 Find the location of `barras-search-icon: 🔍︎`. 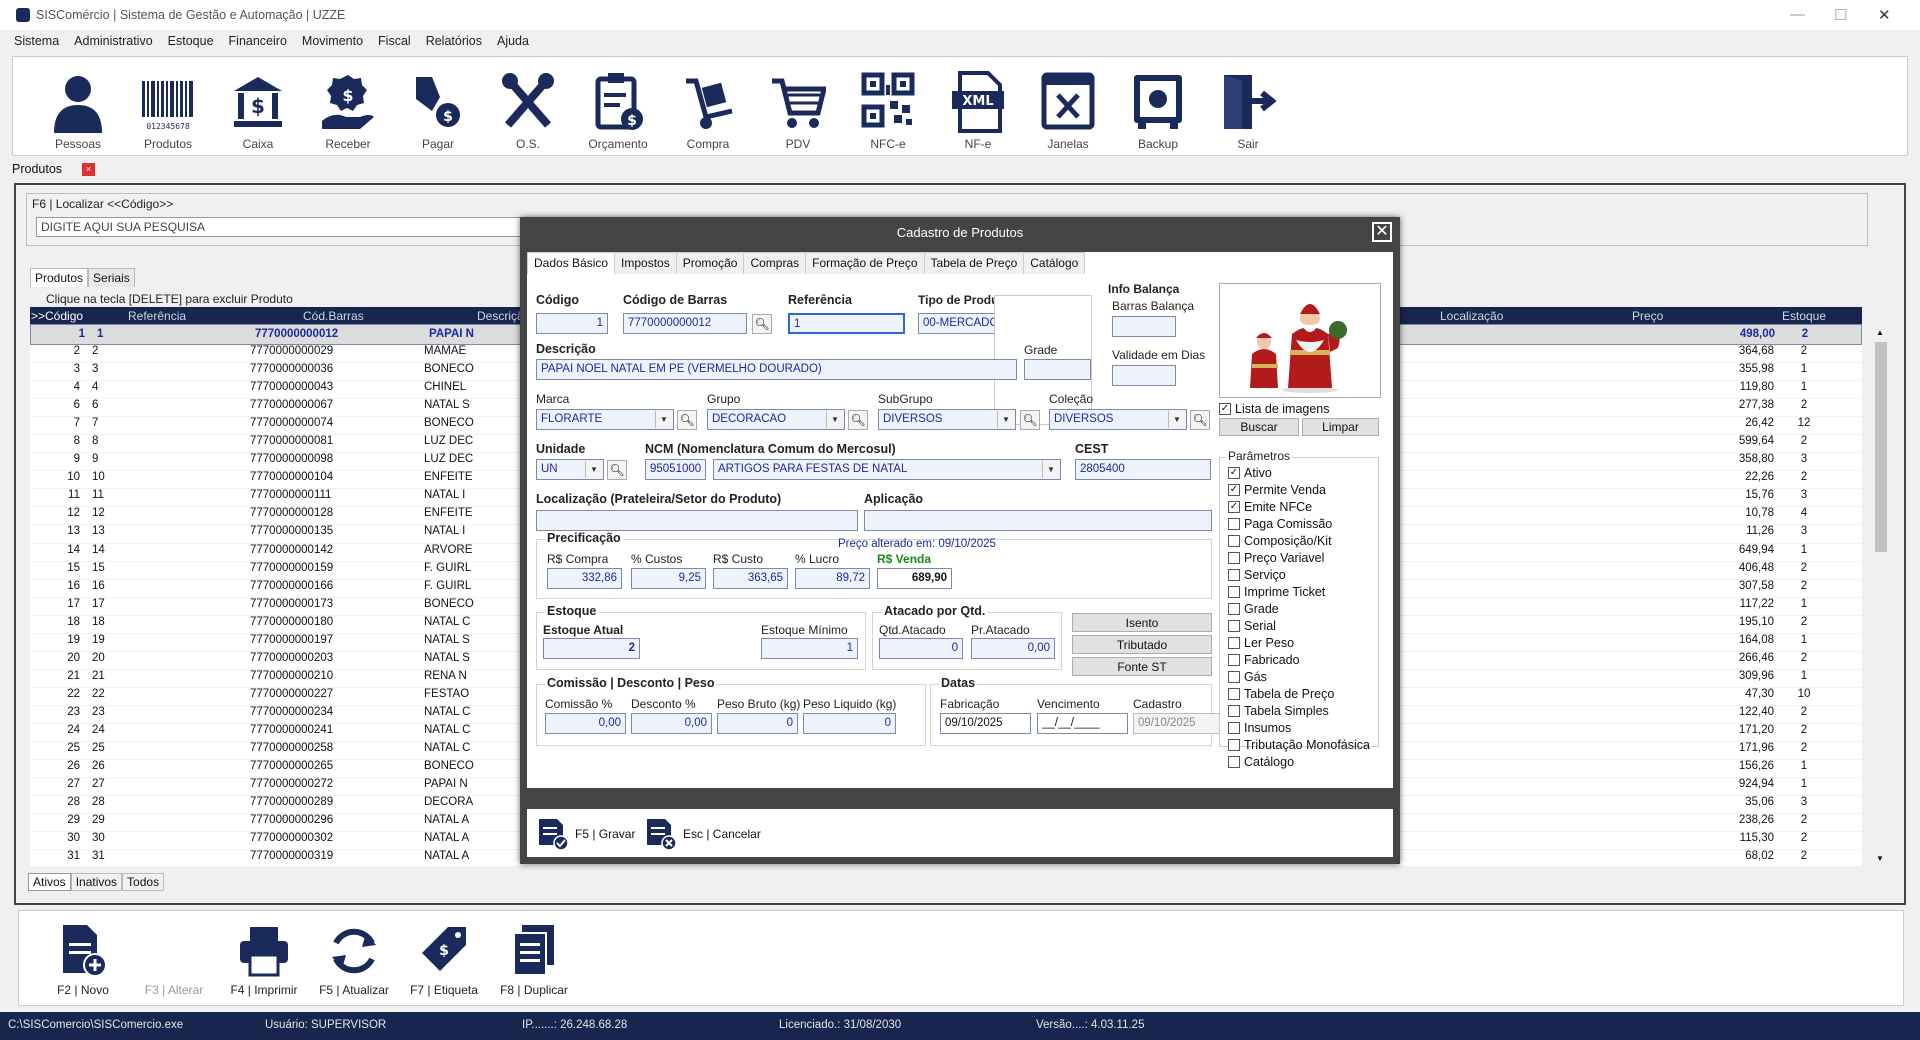

barras-search-icon: 🔍︎ is located at coordinates (762, 324).